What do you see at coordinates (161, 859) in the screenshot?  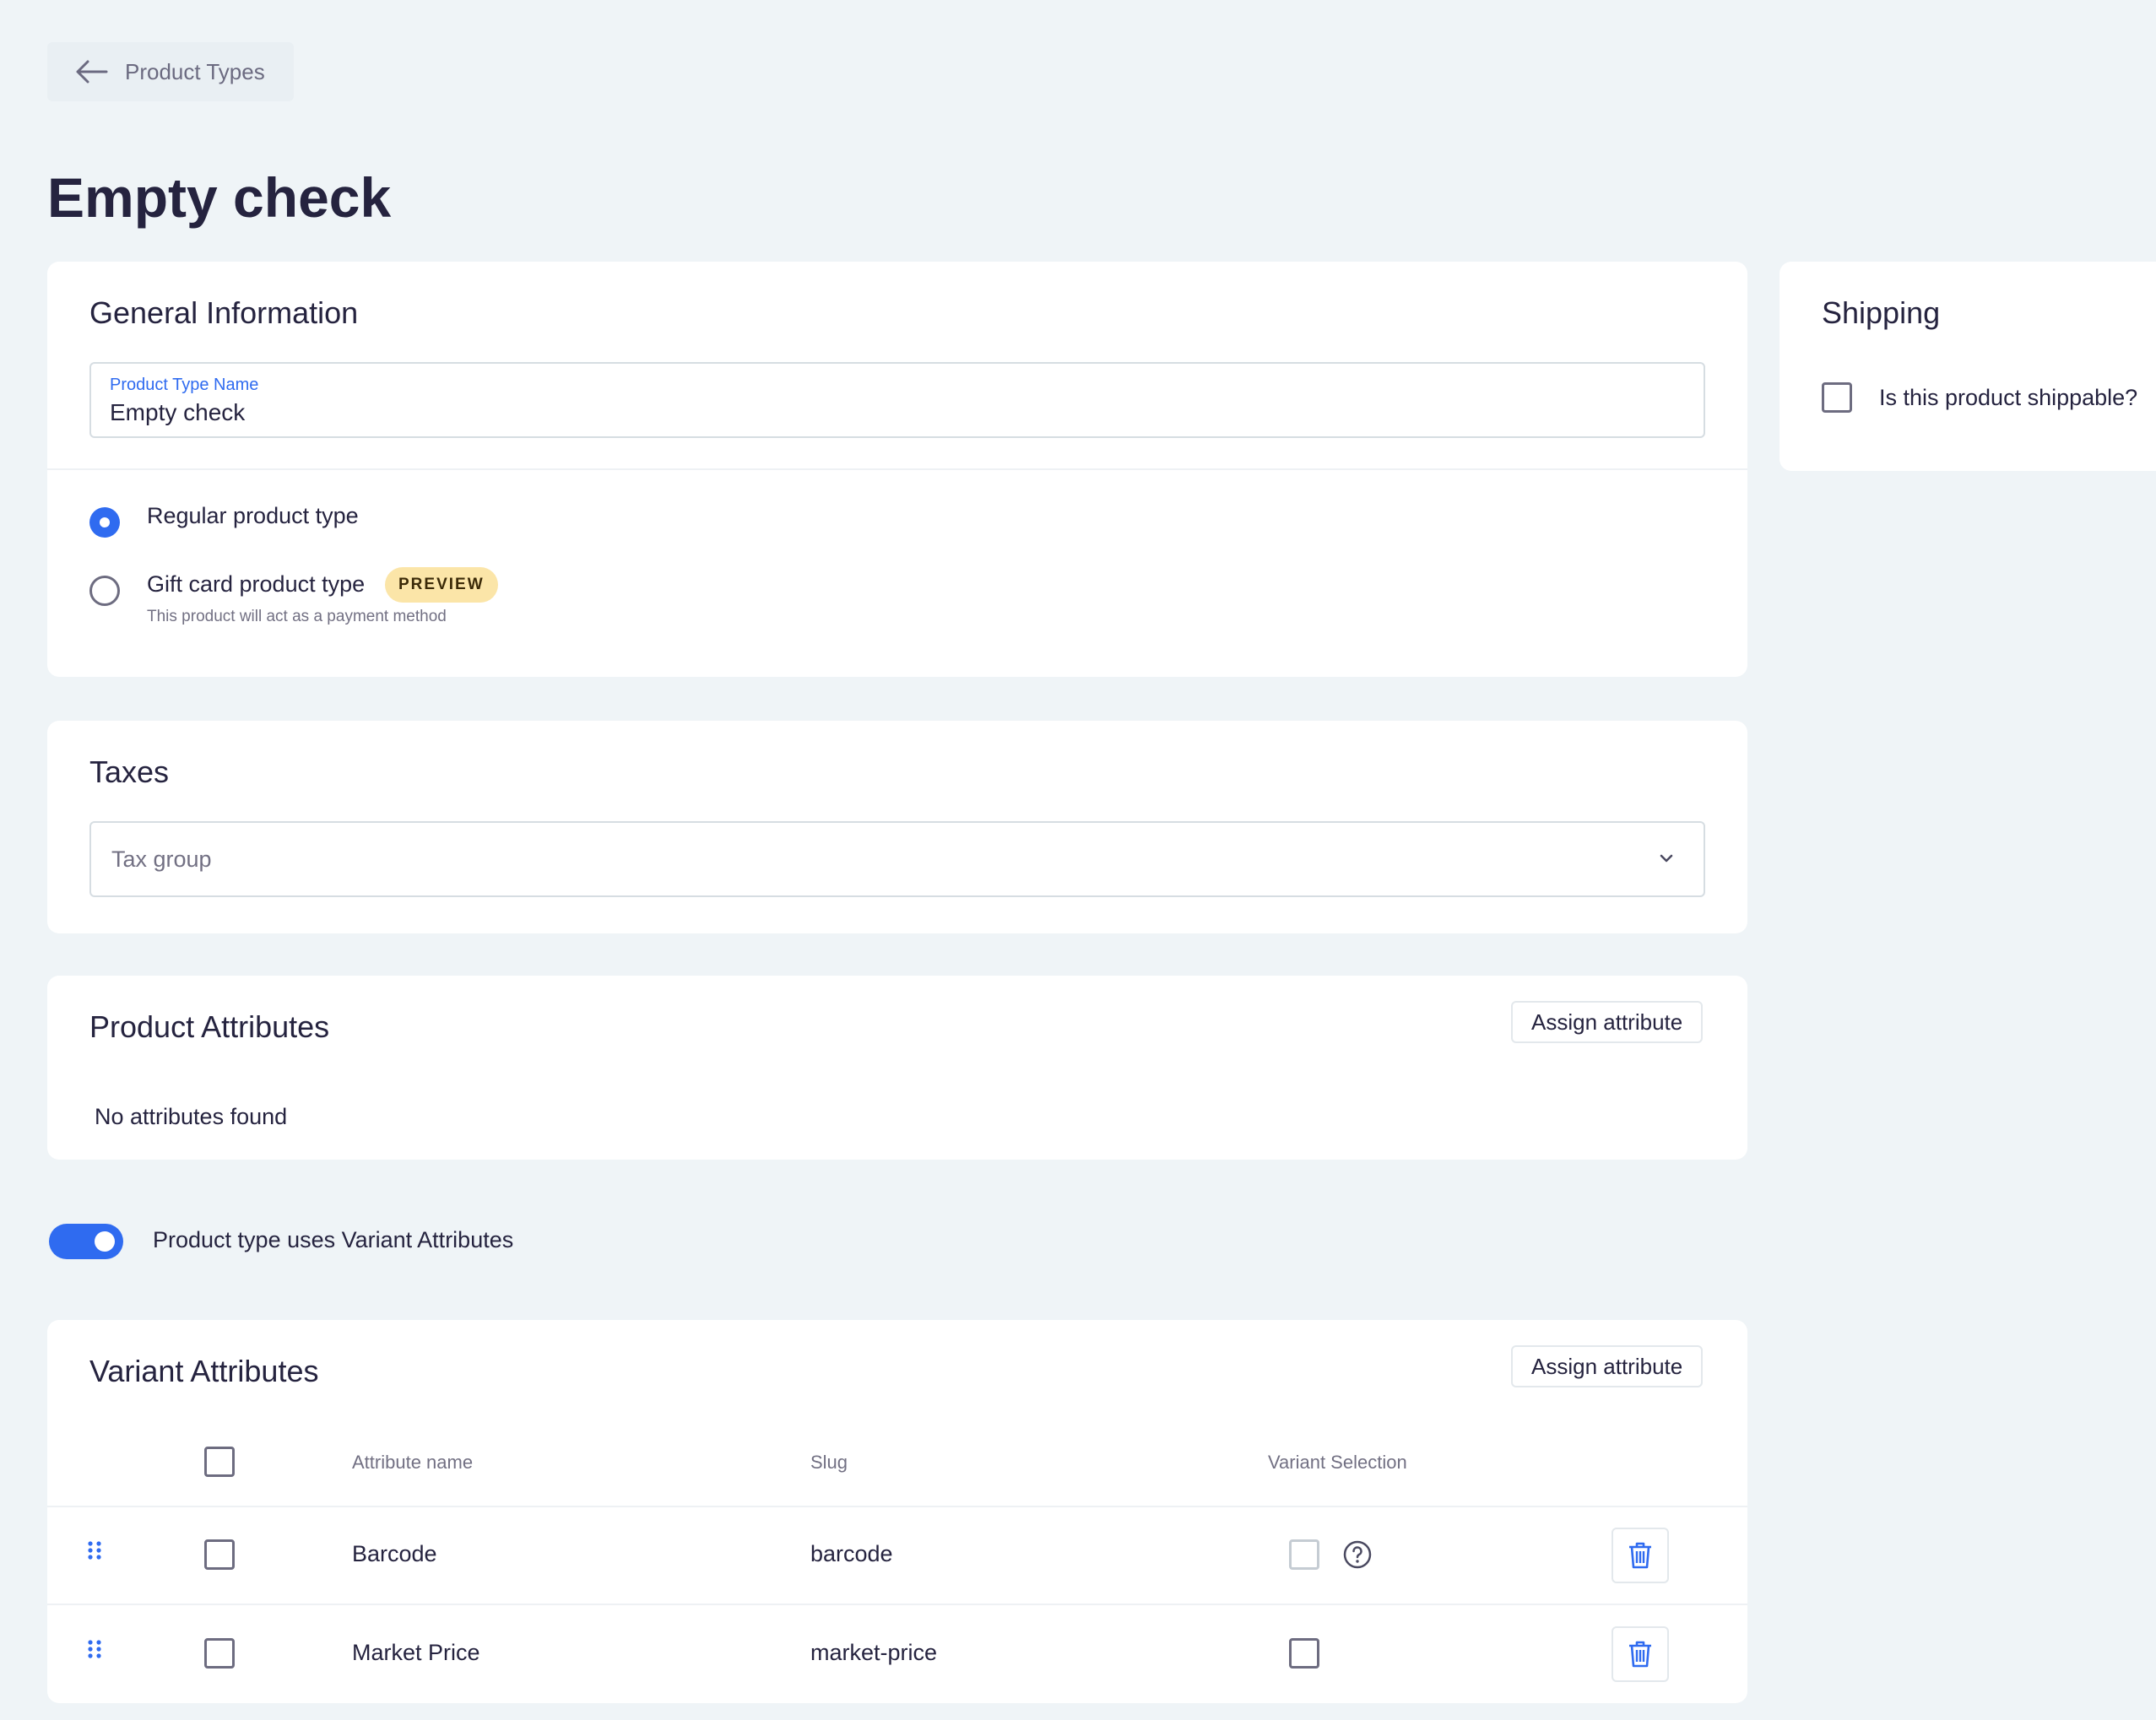 I see `tax-group-placeholder: Tax group` at bounding box center [161, 859].